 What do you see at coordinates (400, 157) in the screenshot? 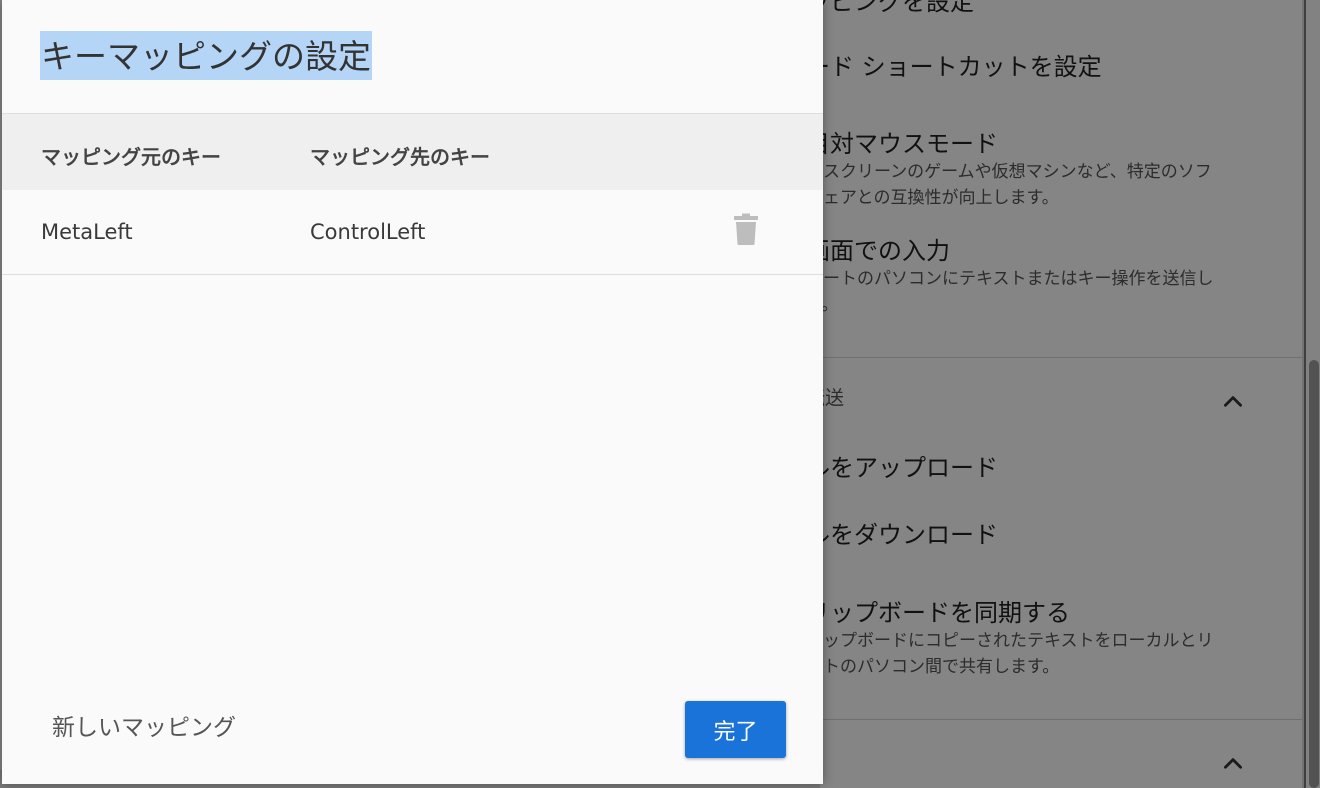
I see `column-header-target-key: マッピング先のキー` at bounding box center [400, 157].